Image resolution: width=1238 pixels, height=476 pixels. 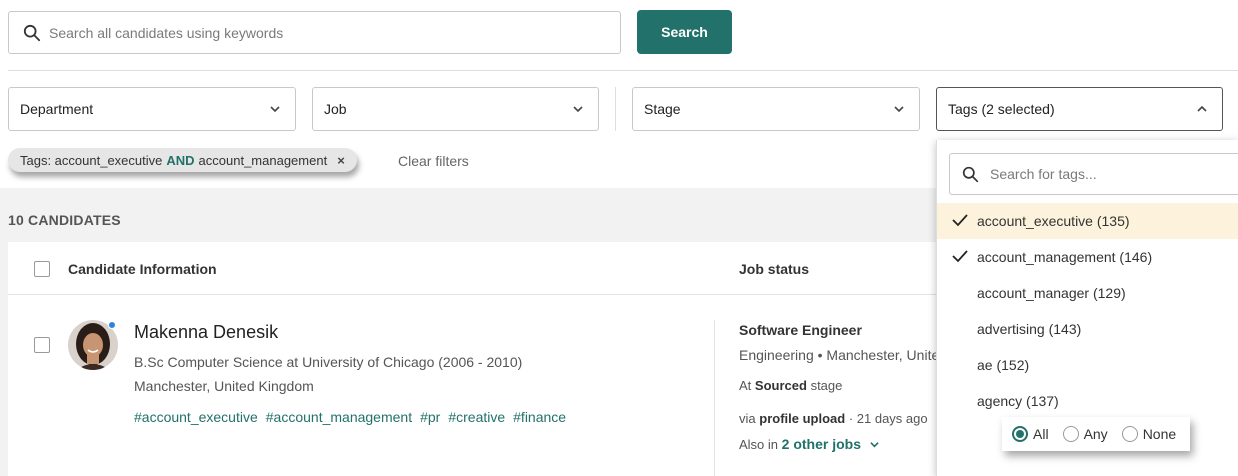 I want to click on job-source: via profile upload · 21 days ago, so click(x=833, y=418).